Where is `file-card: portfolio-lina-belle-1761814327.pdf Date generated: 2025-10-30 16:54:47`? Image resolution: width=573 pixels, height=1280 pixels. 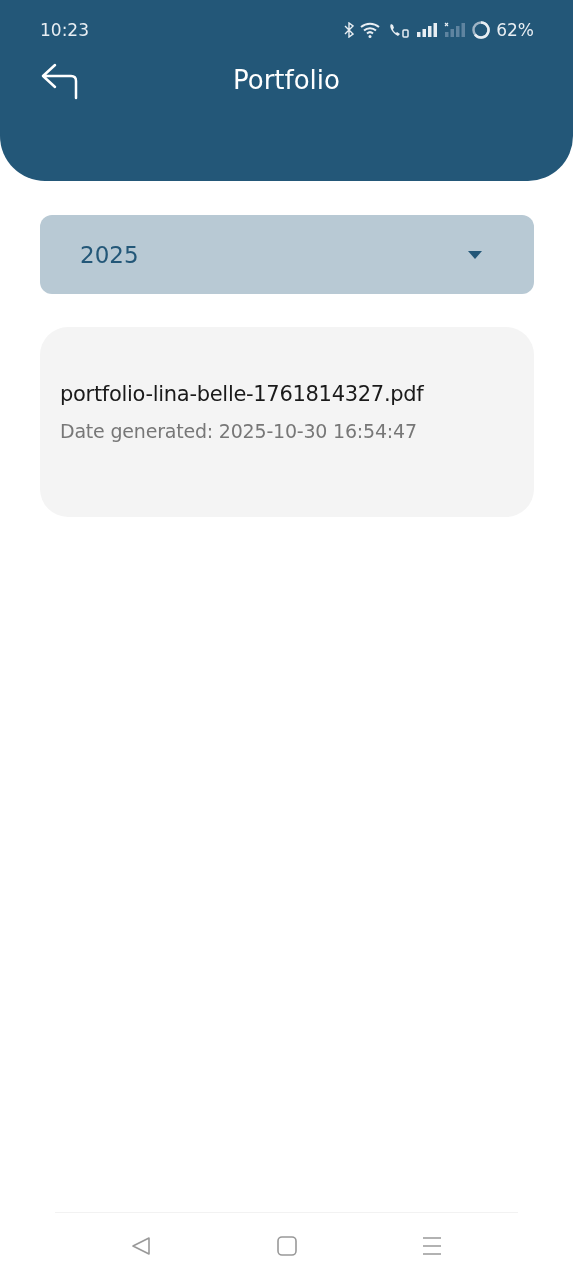 file-card: portfolio-lina-belle-1761814327.pdf Date generated: 2025-10-30 16:54:47 is located at coordinates (287, 422).